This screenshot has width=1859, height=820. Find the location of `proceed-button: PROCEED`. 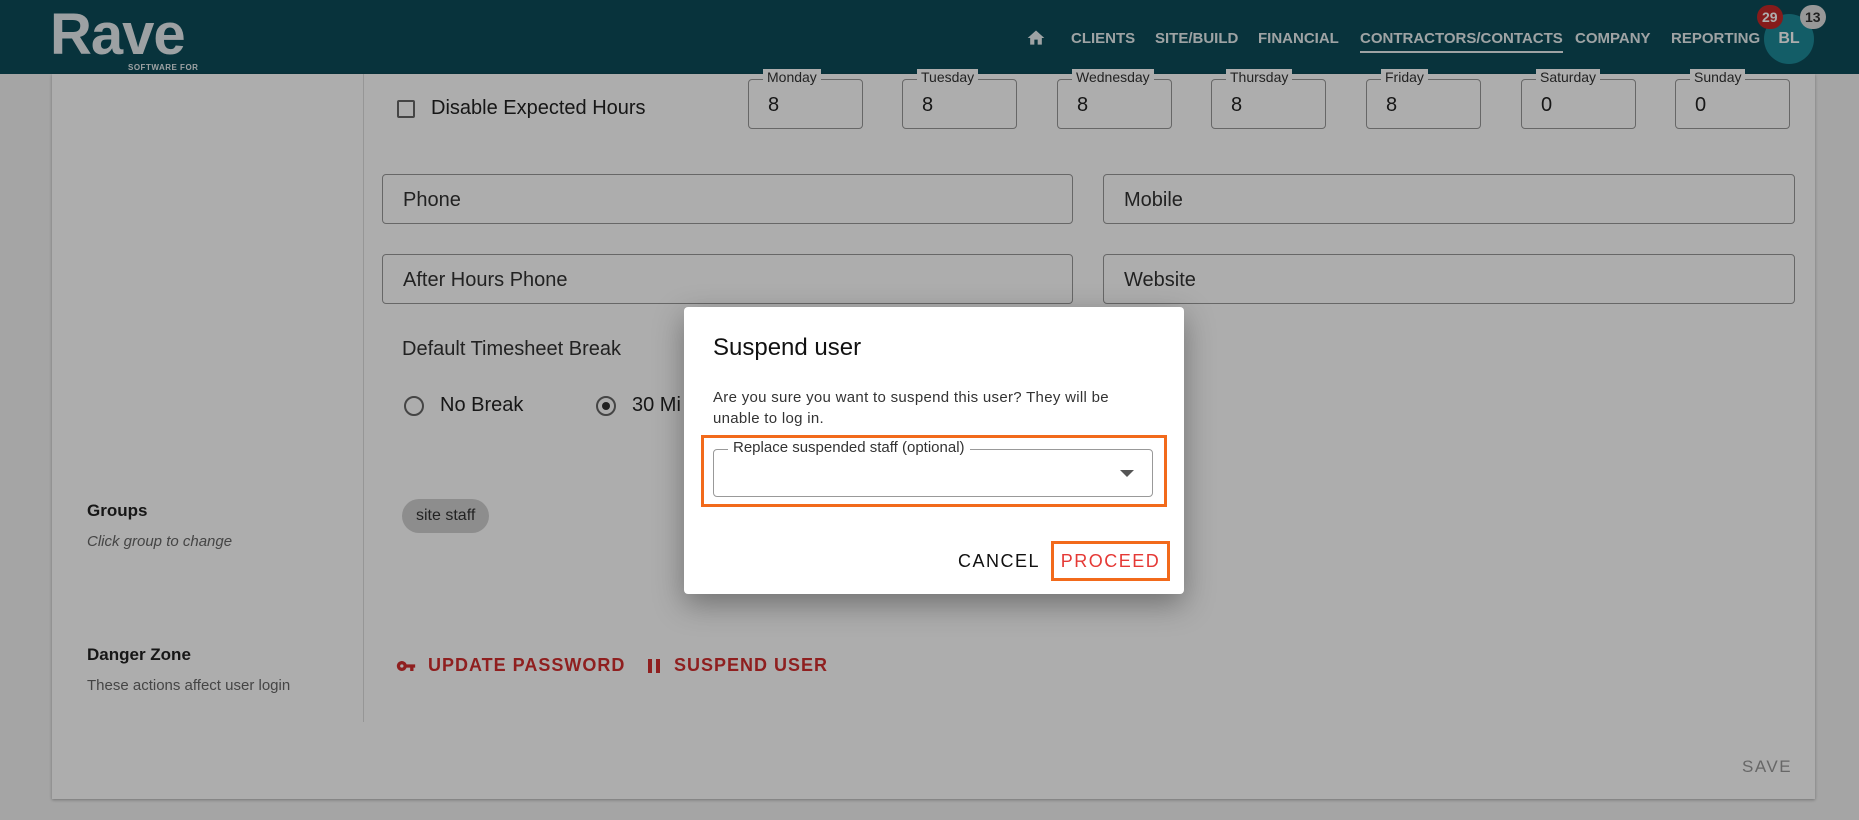

proceed-button: PROCEED is located at coordinates (1110, 561).